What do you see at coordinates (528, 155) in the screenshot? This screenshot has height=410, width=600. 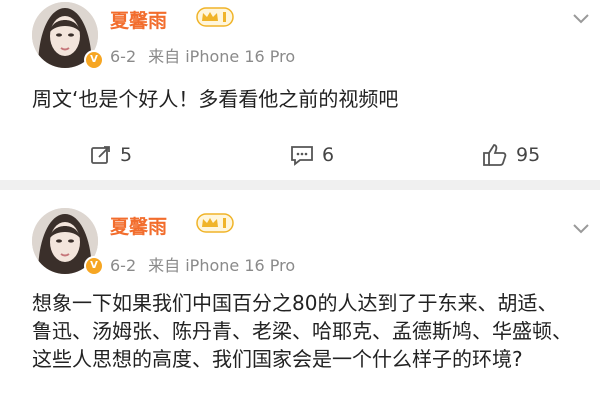 I see `like-count: 95` at bounding box center [528, 155].